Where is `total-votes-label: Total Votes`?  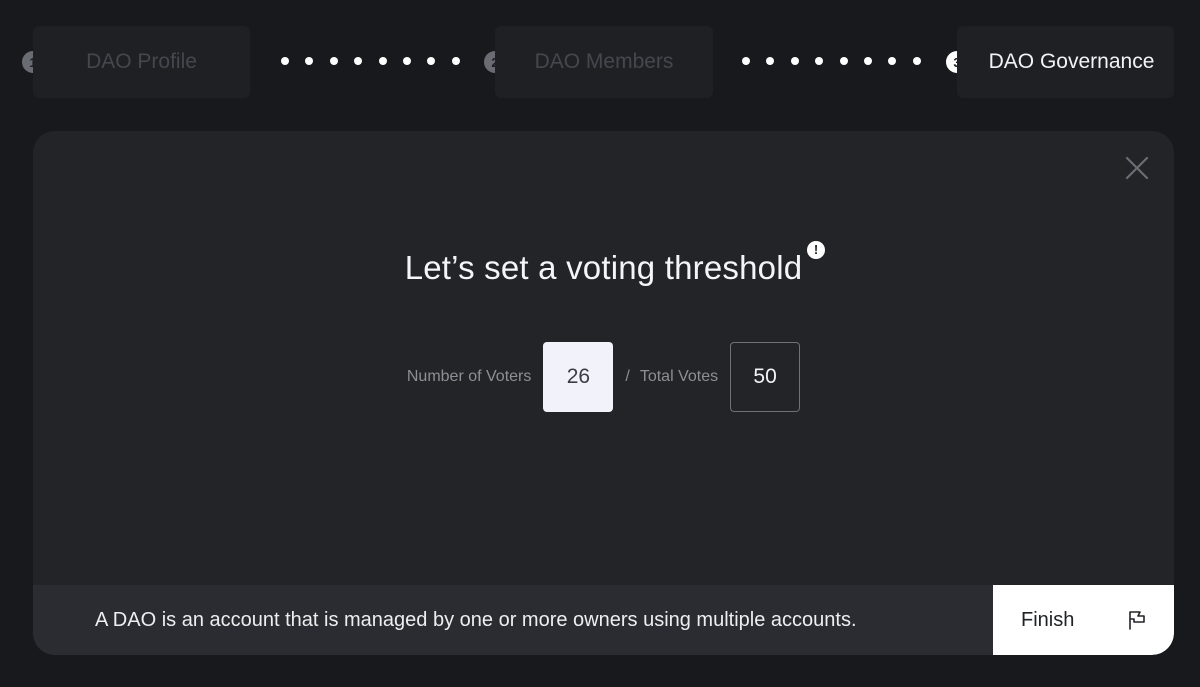 total-votes-label: Total Votes is located at coordinates (679, 376).